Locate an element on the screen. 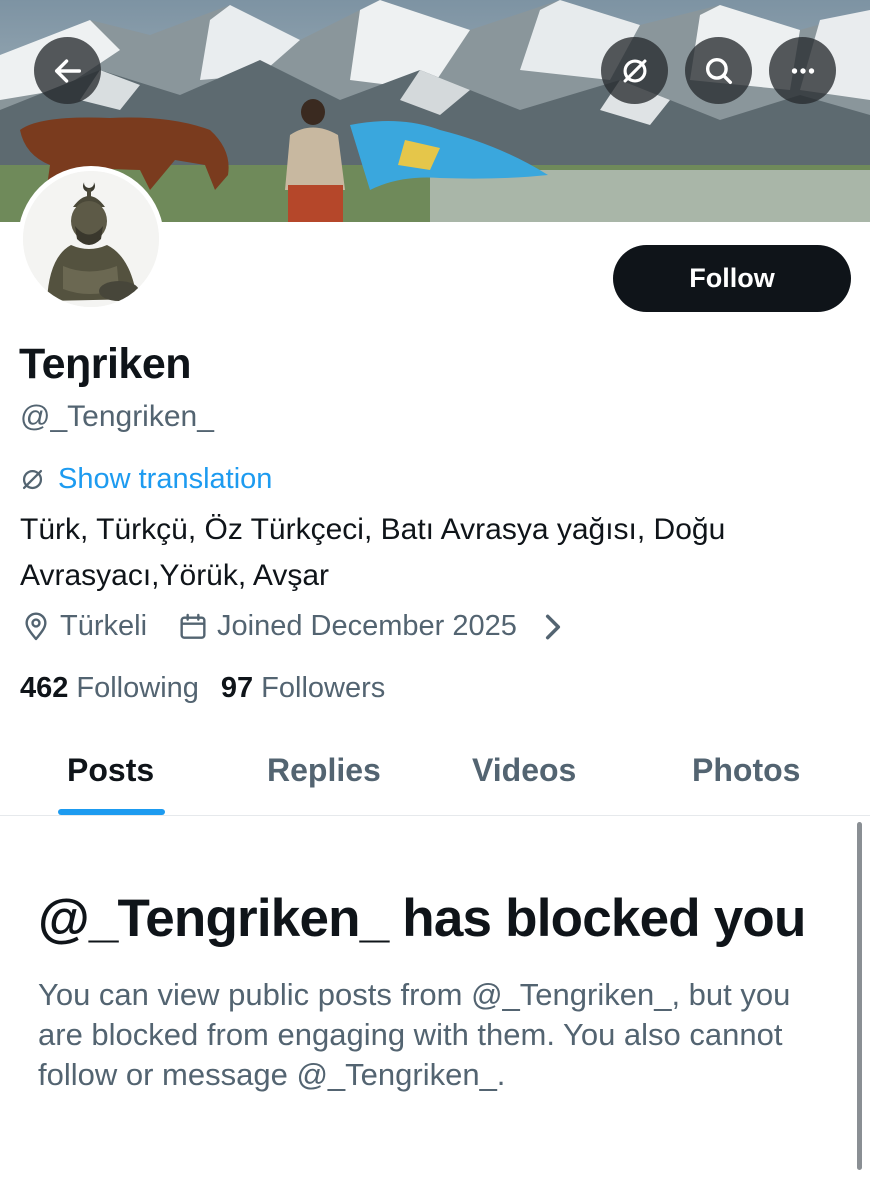 The image size is (870, 1200). joined-item: Joined December 2025 is located at coordinates (373, 626).